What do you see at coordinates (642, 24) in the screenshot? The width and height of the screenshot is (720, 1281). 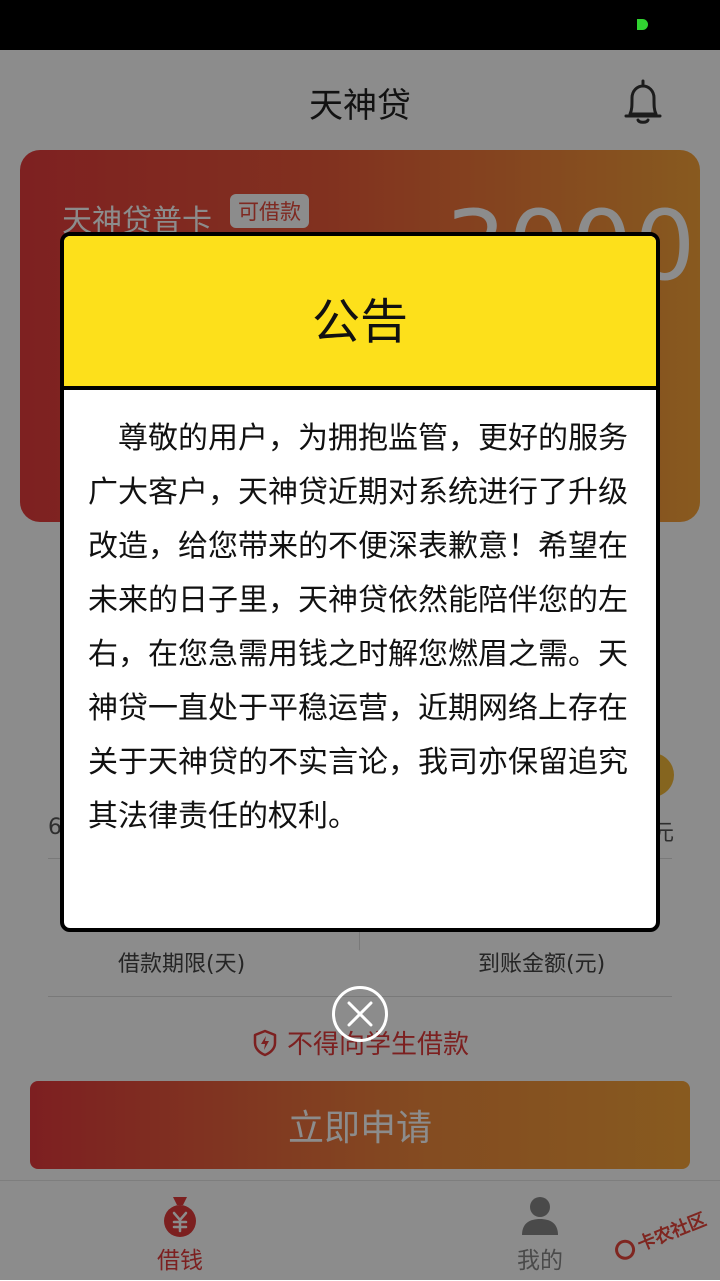 I see `status-indicator-icon` at bounding box center [642, 24].